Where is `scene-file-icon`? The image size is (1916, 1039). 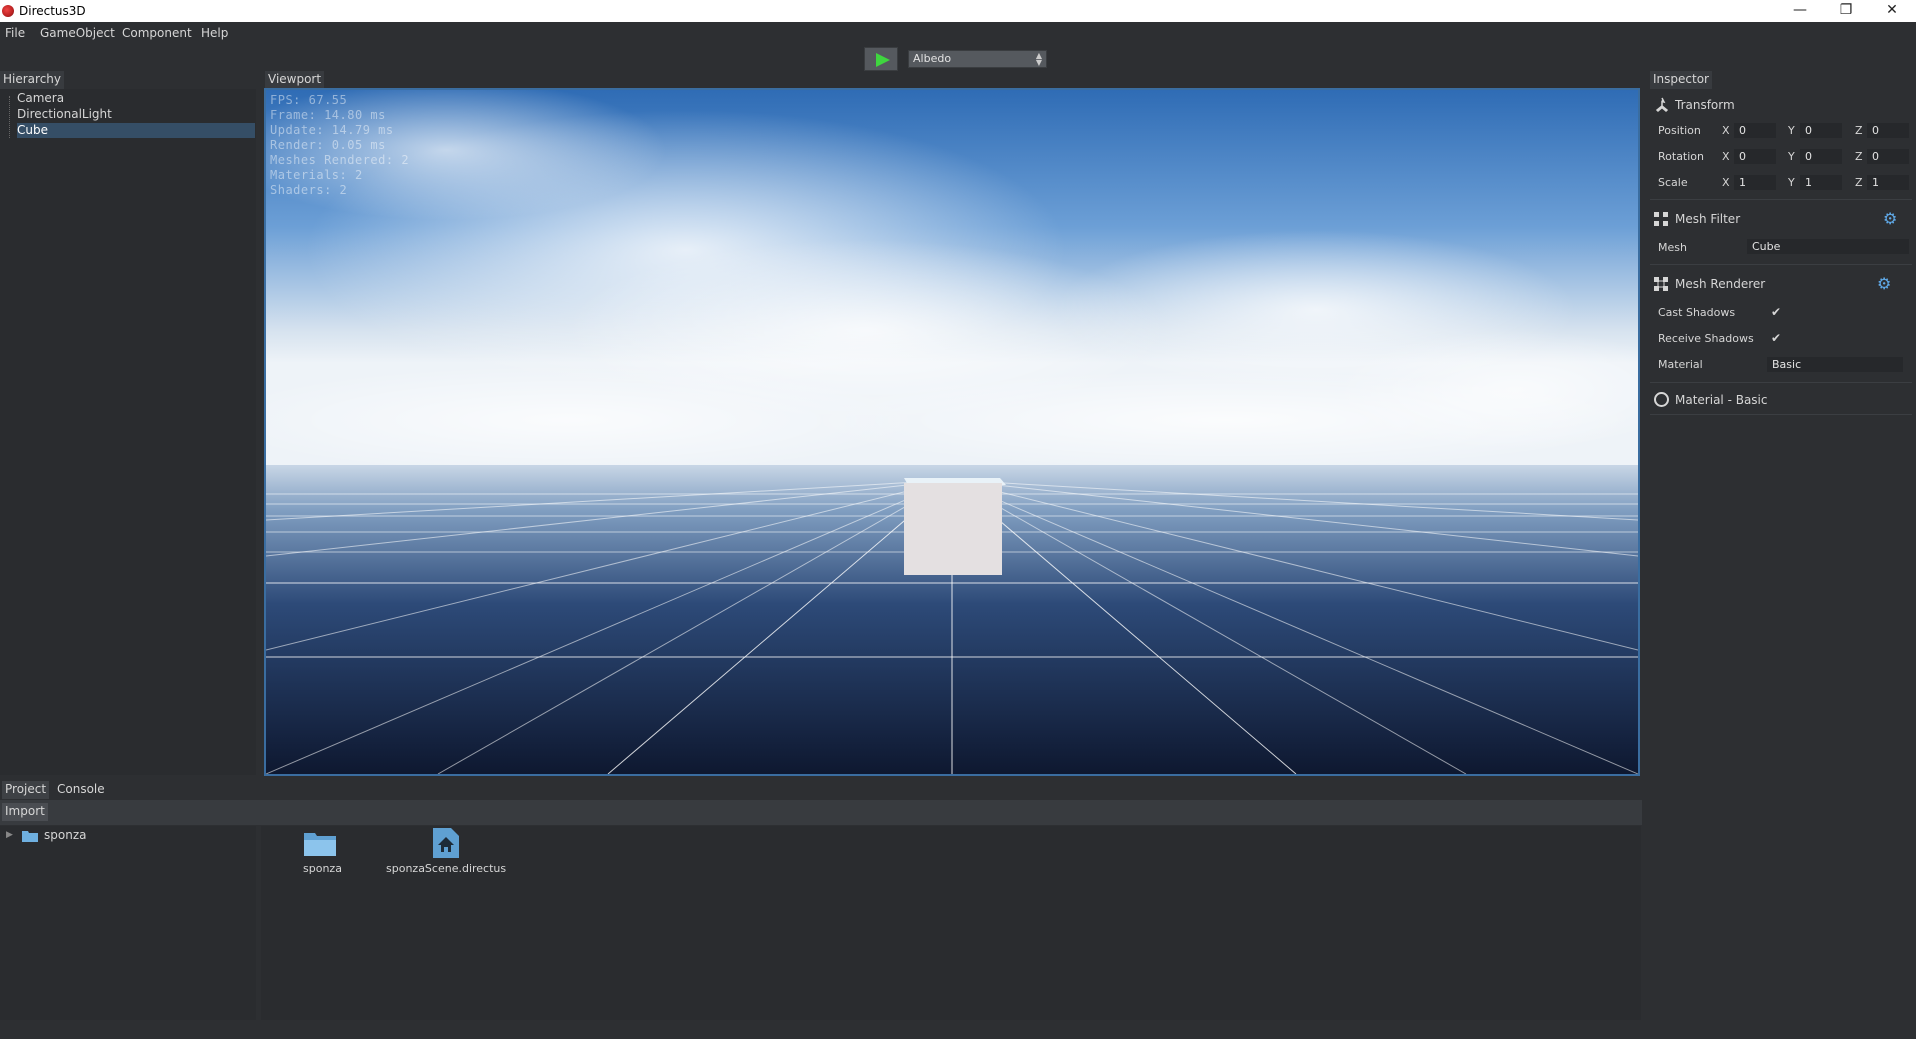
scene-file-icon is located at coordinates (446, 843).